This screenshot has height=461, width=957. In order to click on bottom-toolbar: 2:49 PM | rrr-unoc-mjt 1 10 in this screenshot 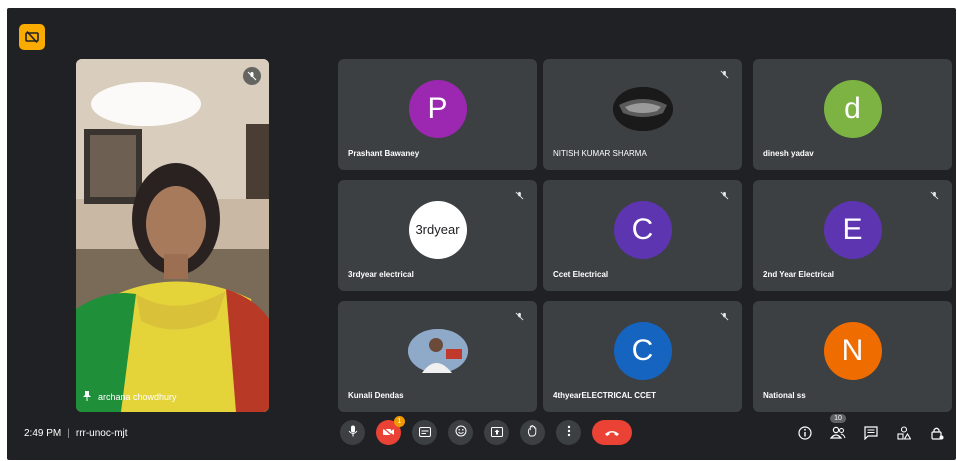, I will do `click(481, 435)`.